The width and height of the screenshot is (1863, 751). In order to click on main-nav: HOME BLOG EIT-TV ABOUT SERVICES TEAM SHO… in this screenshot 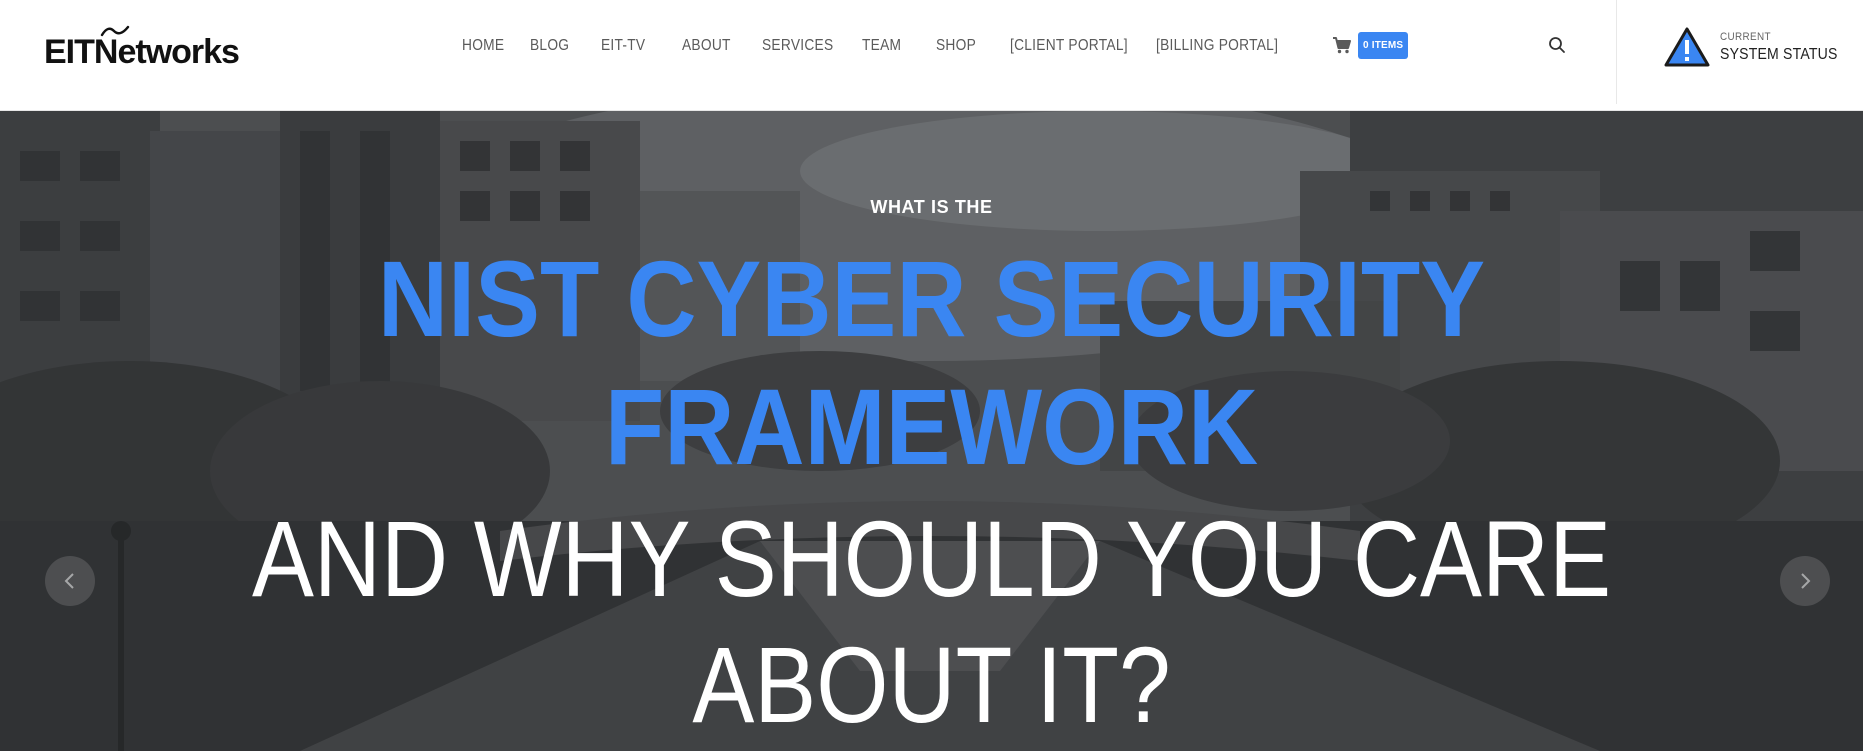, I will do `click(879, 46)`.